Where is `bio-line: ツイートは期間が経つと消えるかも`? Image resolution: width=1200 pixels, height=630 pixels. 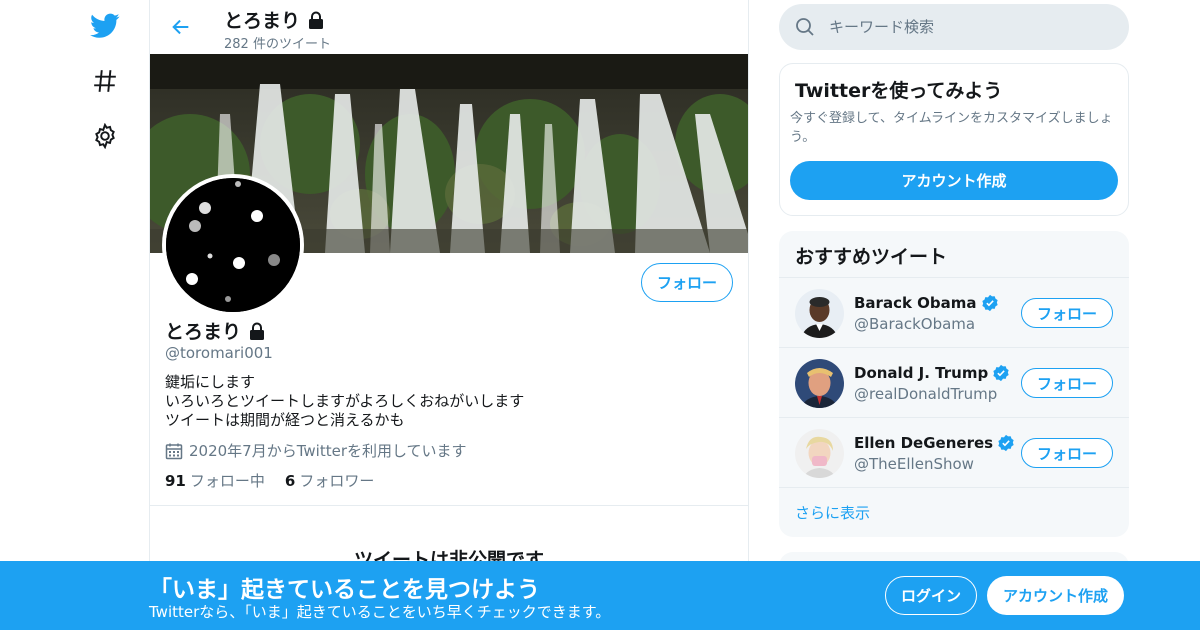
bio-line: ツイートは期間が経つと消えるかも is located at coordinates (285, 420).